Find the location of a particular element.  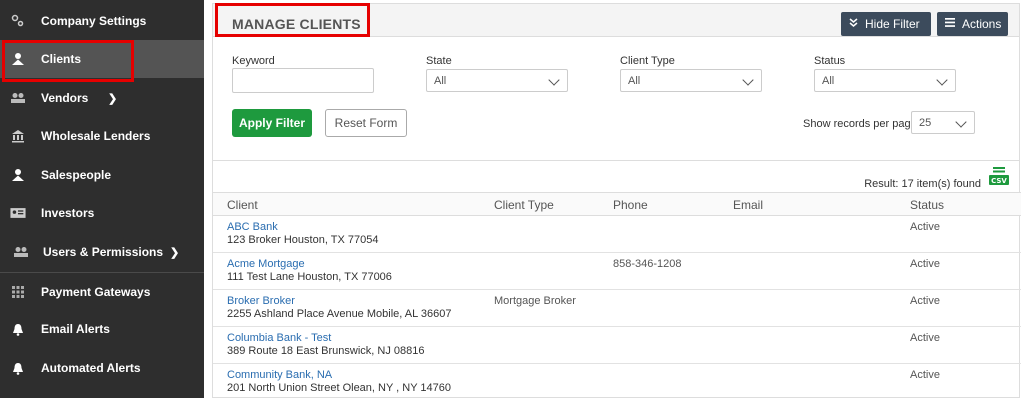

bank-icon is located at coordinates (18, 136).